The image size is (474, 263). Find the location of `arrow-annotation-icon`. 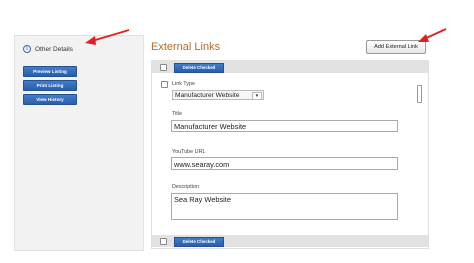

arrow-annotation-icon is located at coordinates (266, 36).